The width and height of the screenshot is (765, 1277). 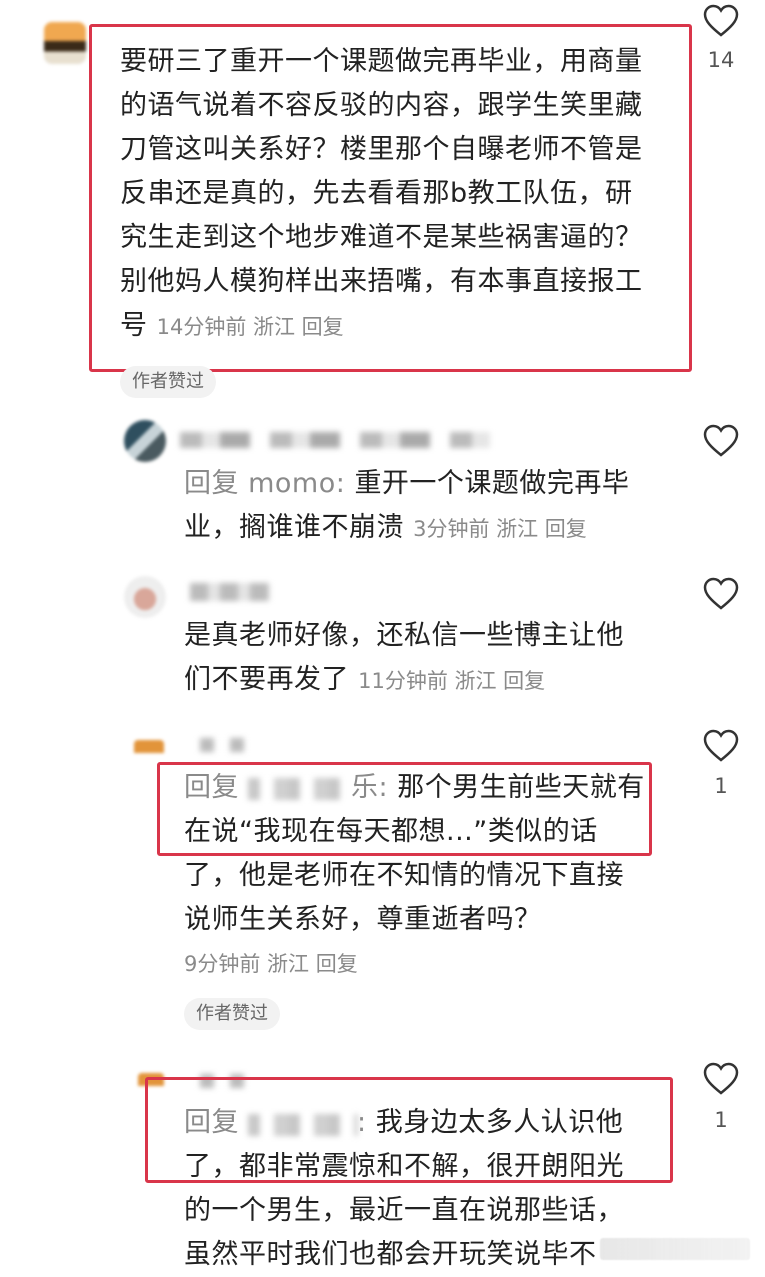 I want to click on mention-link: 乐:, so click(x=369, y=787).